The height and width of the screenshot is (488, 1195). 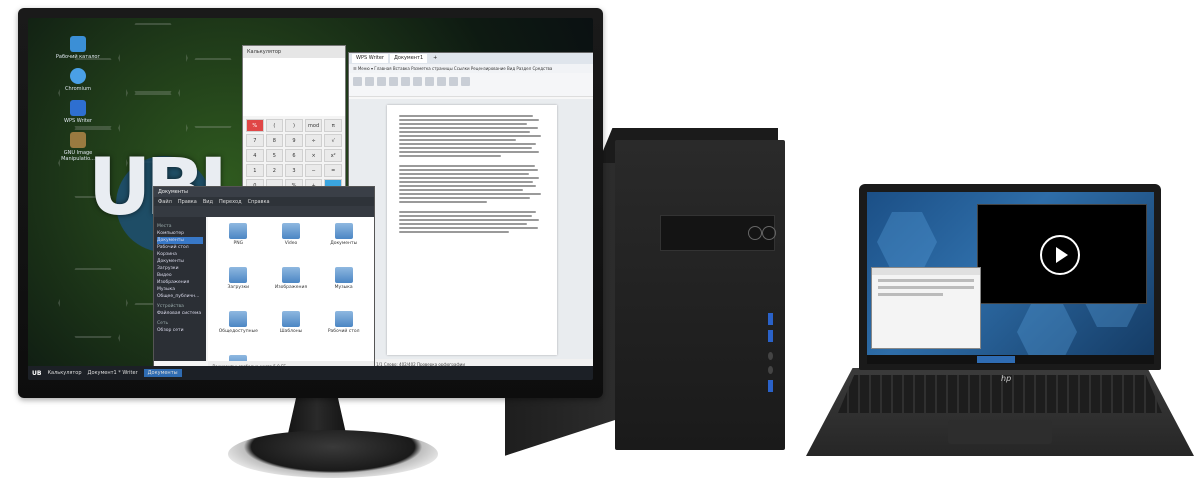 What do you see at coordinates (333, 454) in the screenshot?
I see `monitor-base` at bounding box center [333, 454].